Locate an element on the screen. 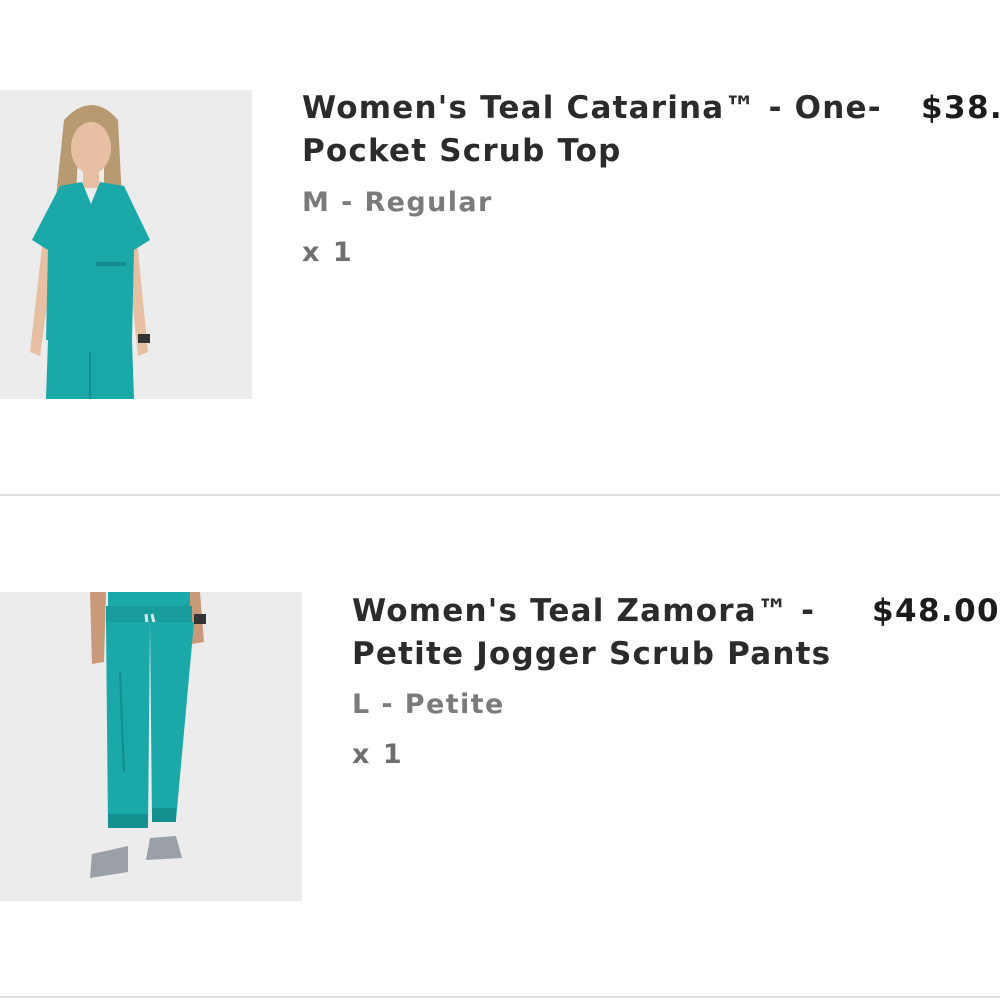 This screenshot has height=1000, width=1000. product-variant: L - Petite is located at coordinates (428, 704).